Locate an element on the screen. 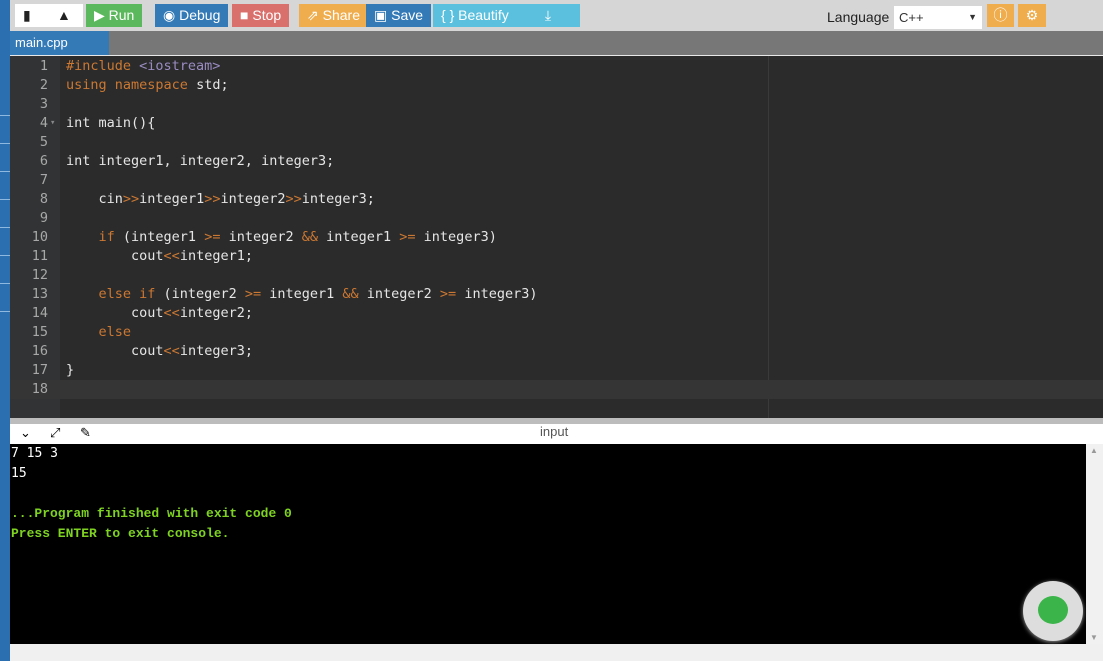  line-number: 7 is located at coordinates (43, 180).